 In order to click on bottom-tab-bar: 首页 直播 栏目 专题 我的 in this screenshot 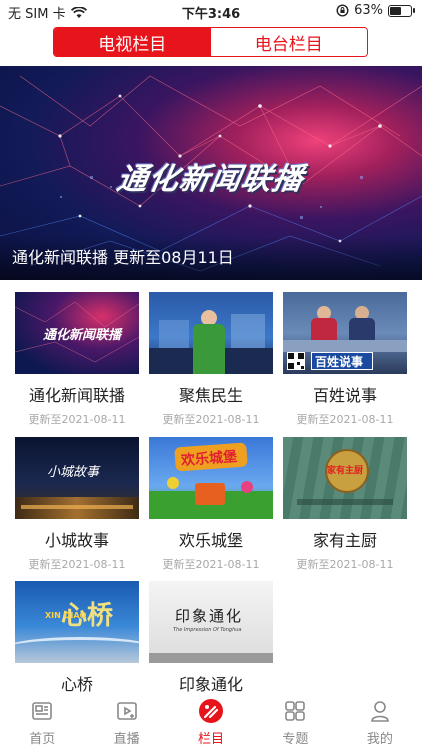, I will do `click(211, 721)`.